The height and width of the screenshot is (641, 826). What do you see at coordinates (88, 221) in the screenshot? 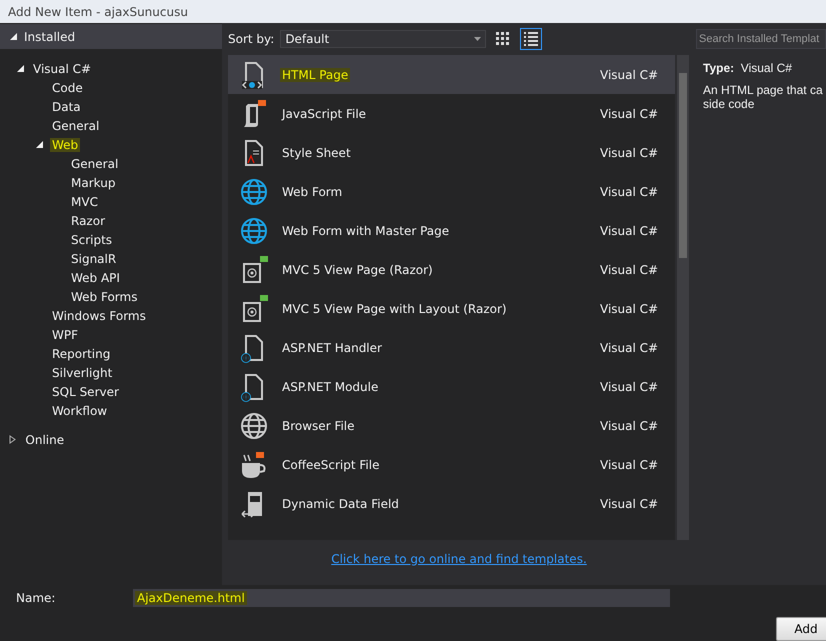
I see `tree-item: Razor` at bounding box center [88, 221].